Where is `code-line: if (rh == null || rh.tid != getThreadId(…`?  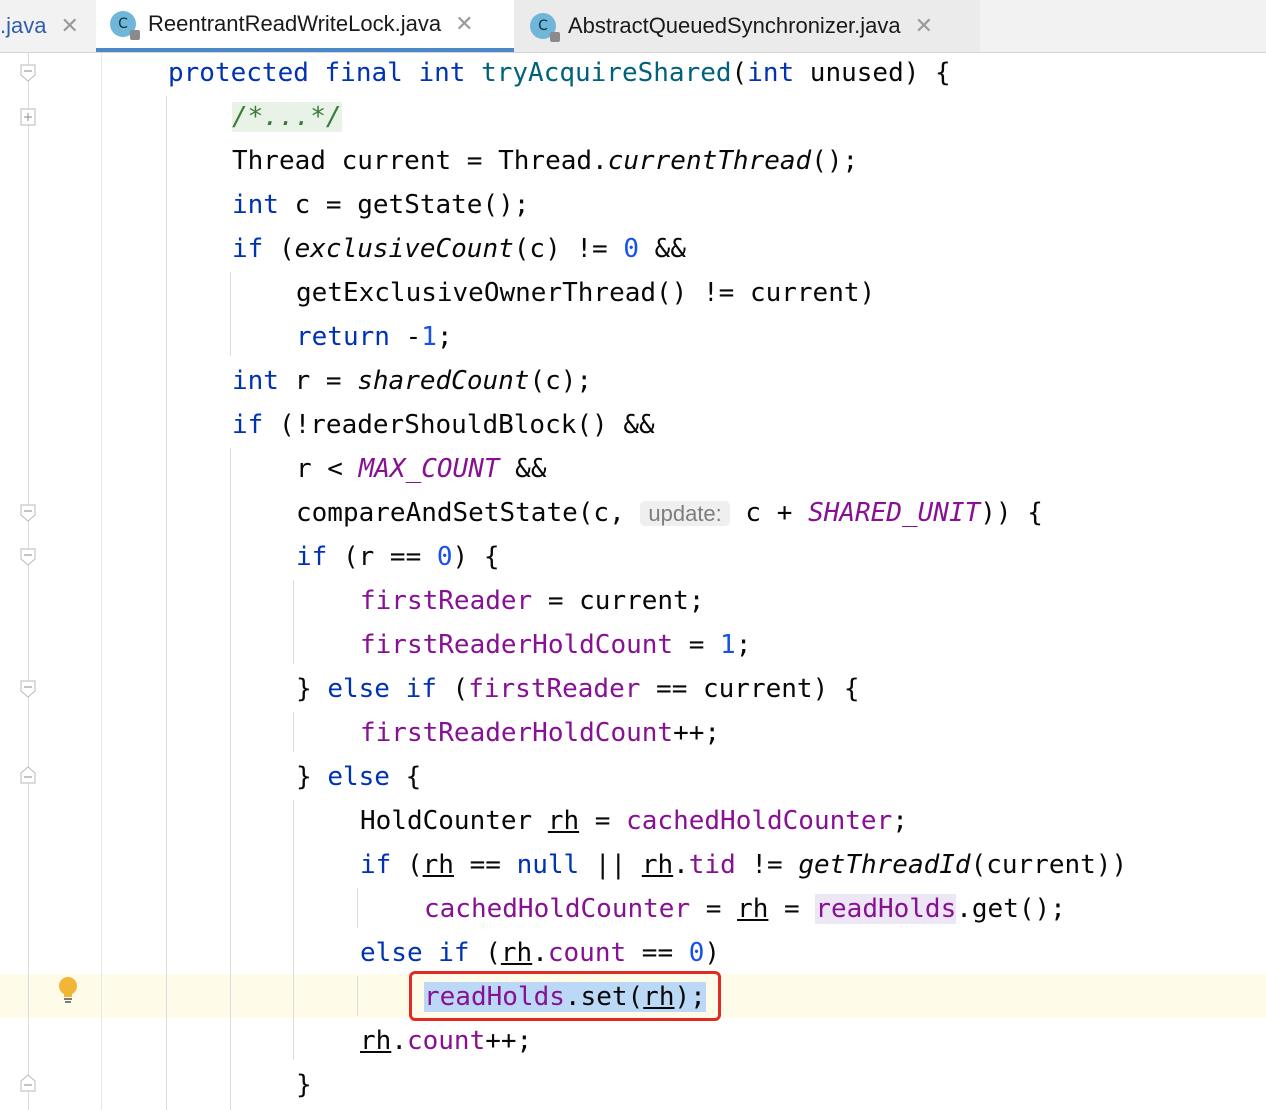
code-line: if (rh == null || rh.tid != getThreadId(… is located at coordinates (743, 865).